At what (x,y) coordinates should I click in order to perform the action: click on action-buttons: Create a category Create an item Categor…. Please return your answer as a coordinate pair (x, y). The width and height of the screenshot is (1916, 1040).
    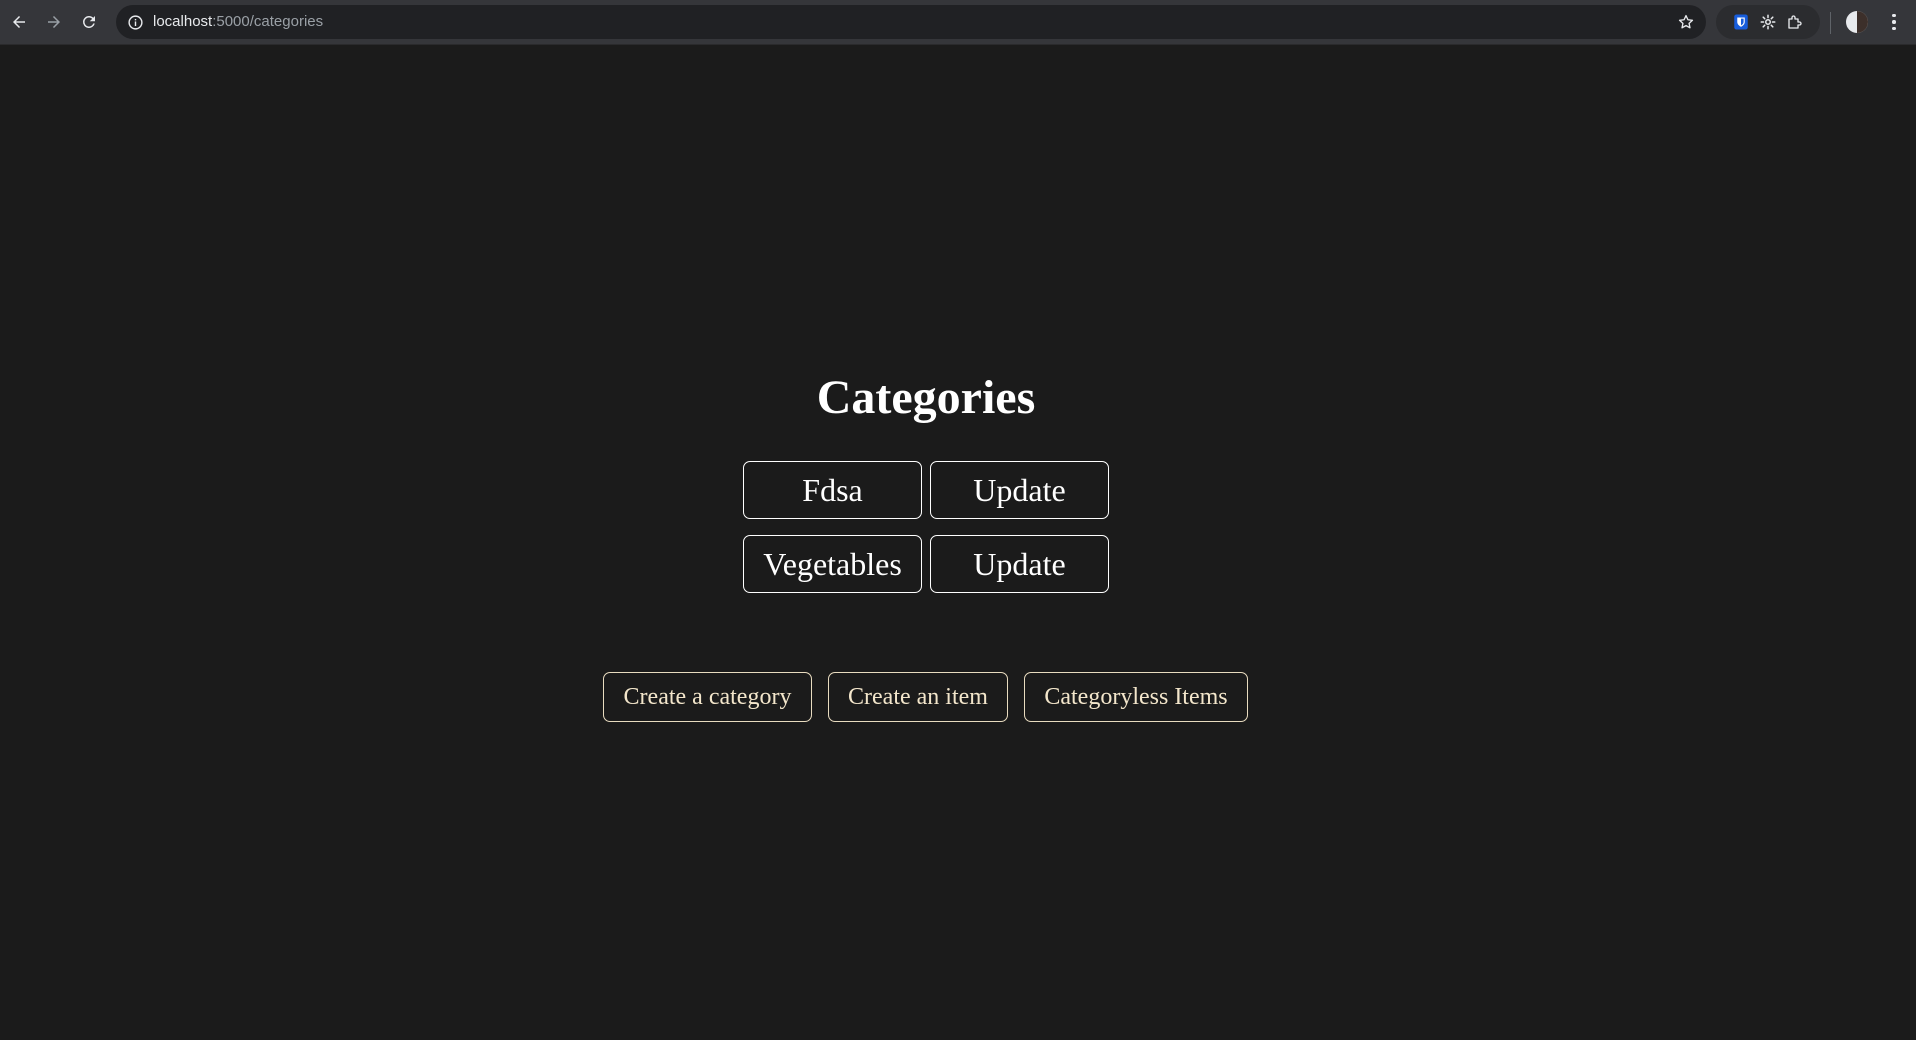
    Looking at the image, I should click on (958, 697).